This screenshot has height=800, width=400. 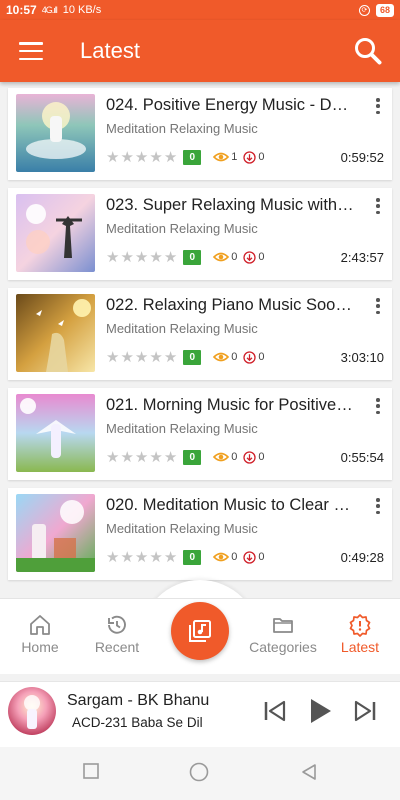 I want to click on track-title: 020. Meditation Music to Clear Mind, so click(x=231, y=505).